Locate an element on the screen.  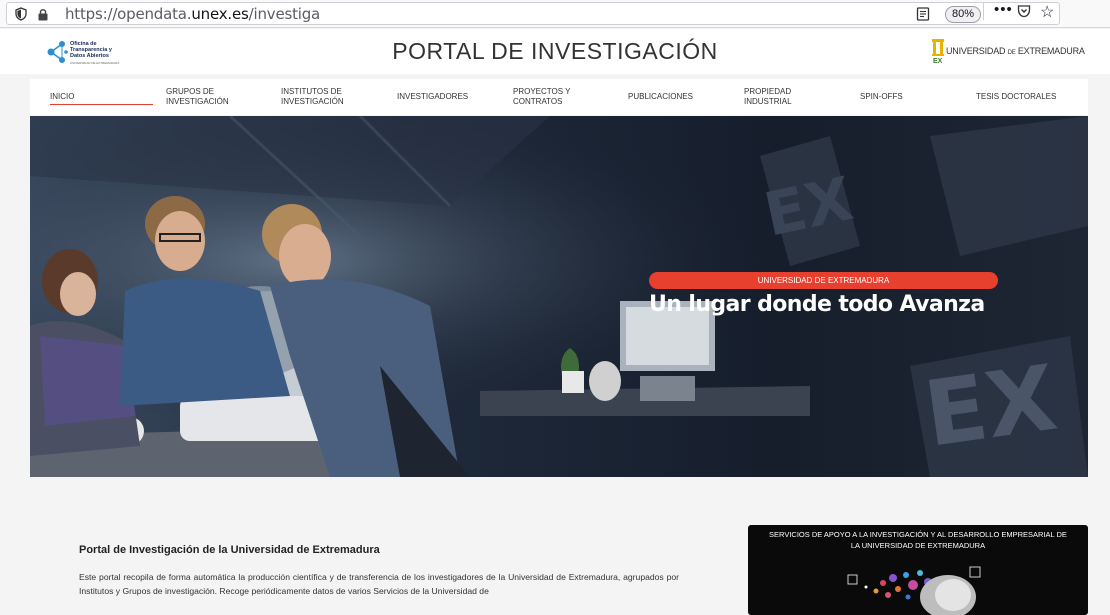
url-domain: unex.es is located at coordinates (220, 14).